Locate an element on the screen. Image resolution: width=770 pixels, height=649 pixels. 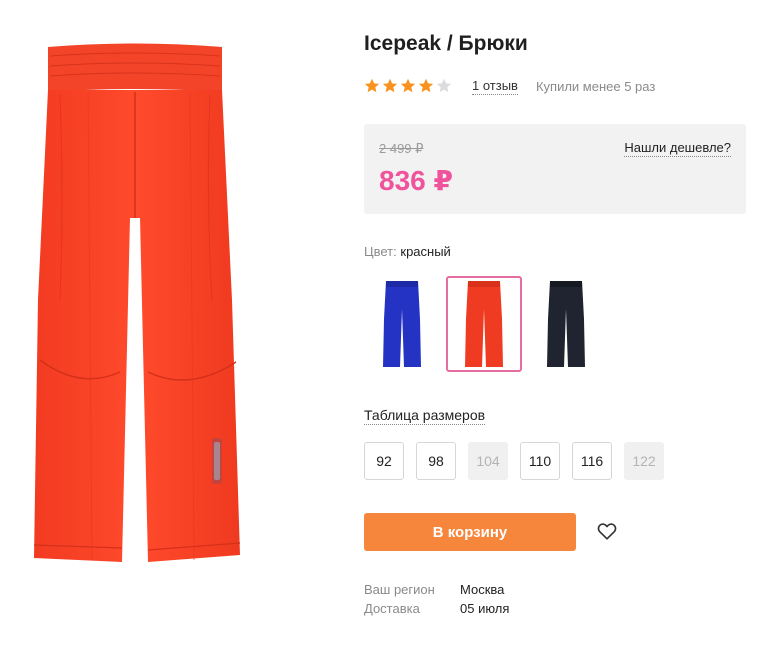
region-value: Москва is located at coordinates (482, 589).